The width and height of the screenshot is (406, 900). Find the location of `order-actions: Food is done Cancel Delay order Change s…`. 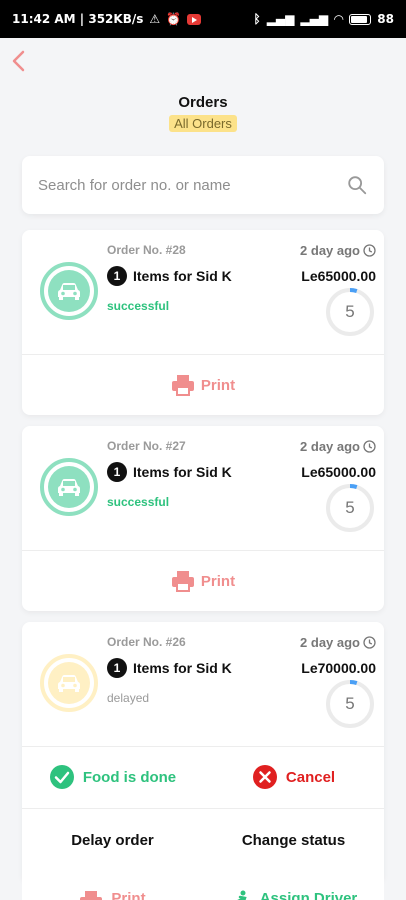

order-actions: Food is done Cancel Delay order Change s… is located at coordinates (203, 808).